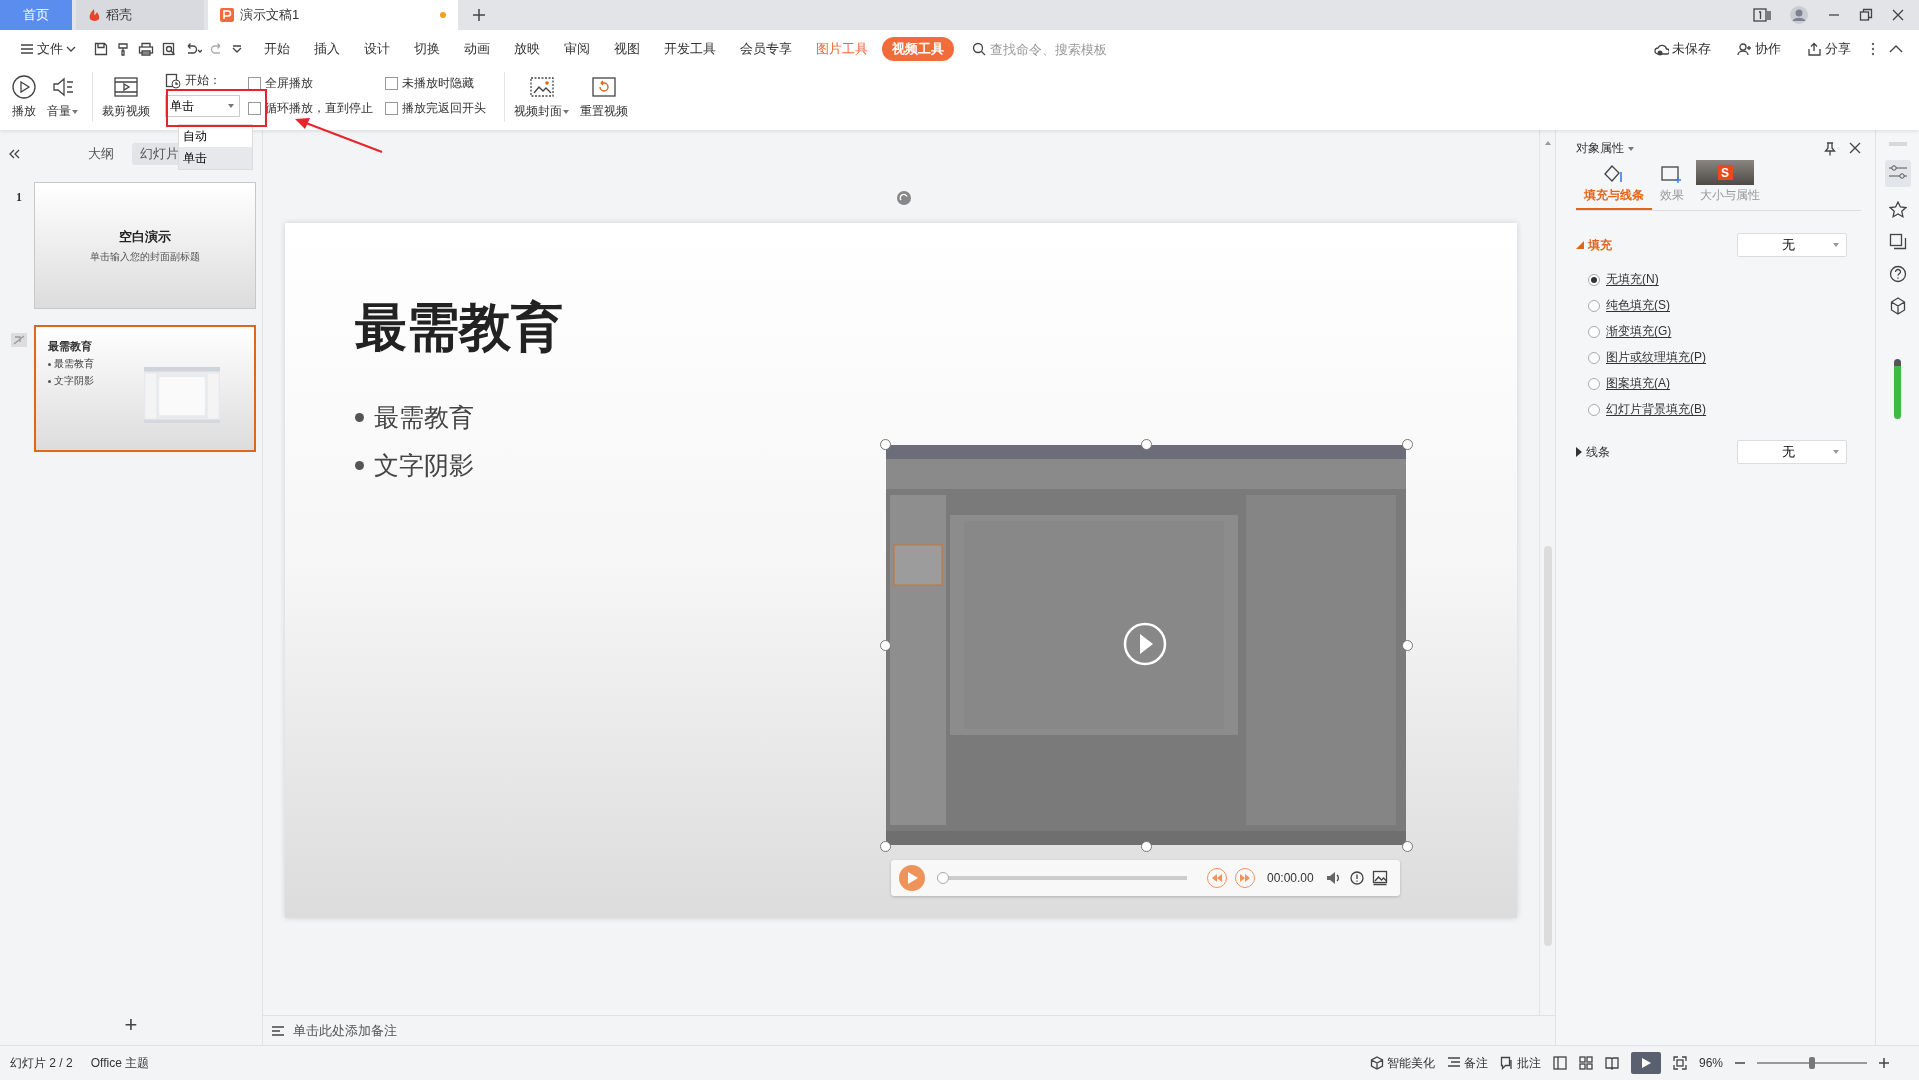  I want to click on level-meter, so click(1897, 389).